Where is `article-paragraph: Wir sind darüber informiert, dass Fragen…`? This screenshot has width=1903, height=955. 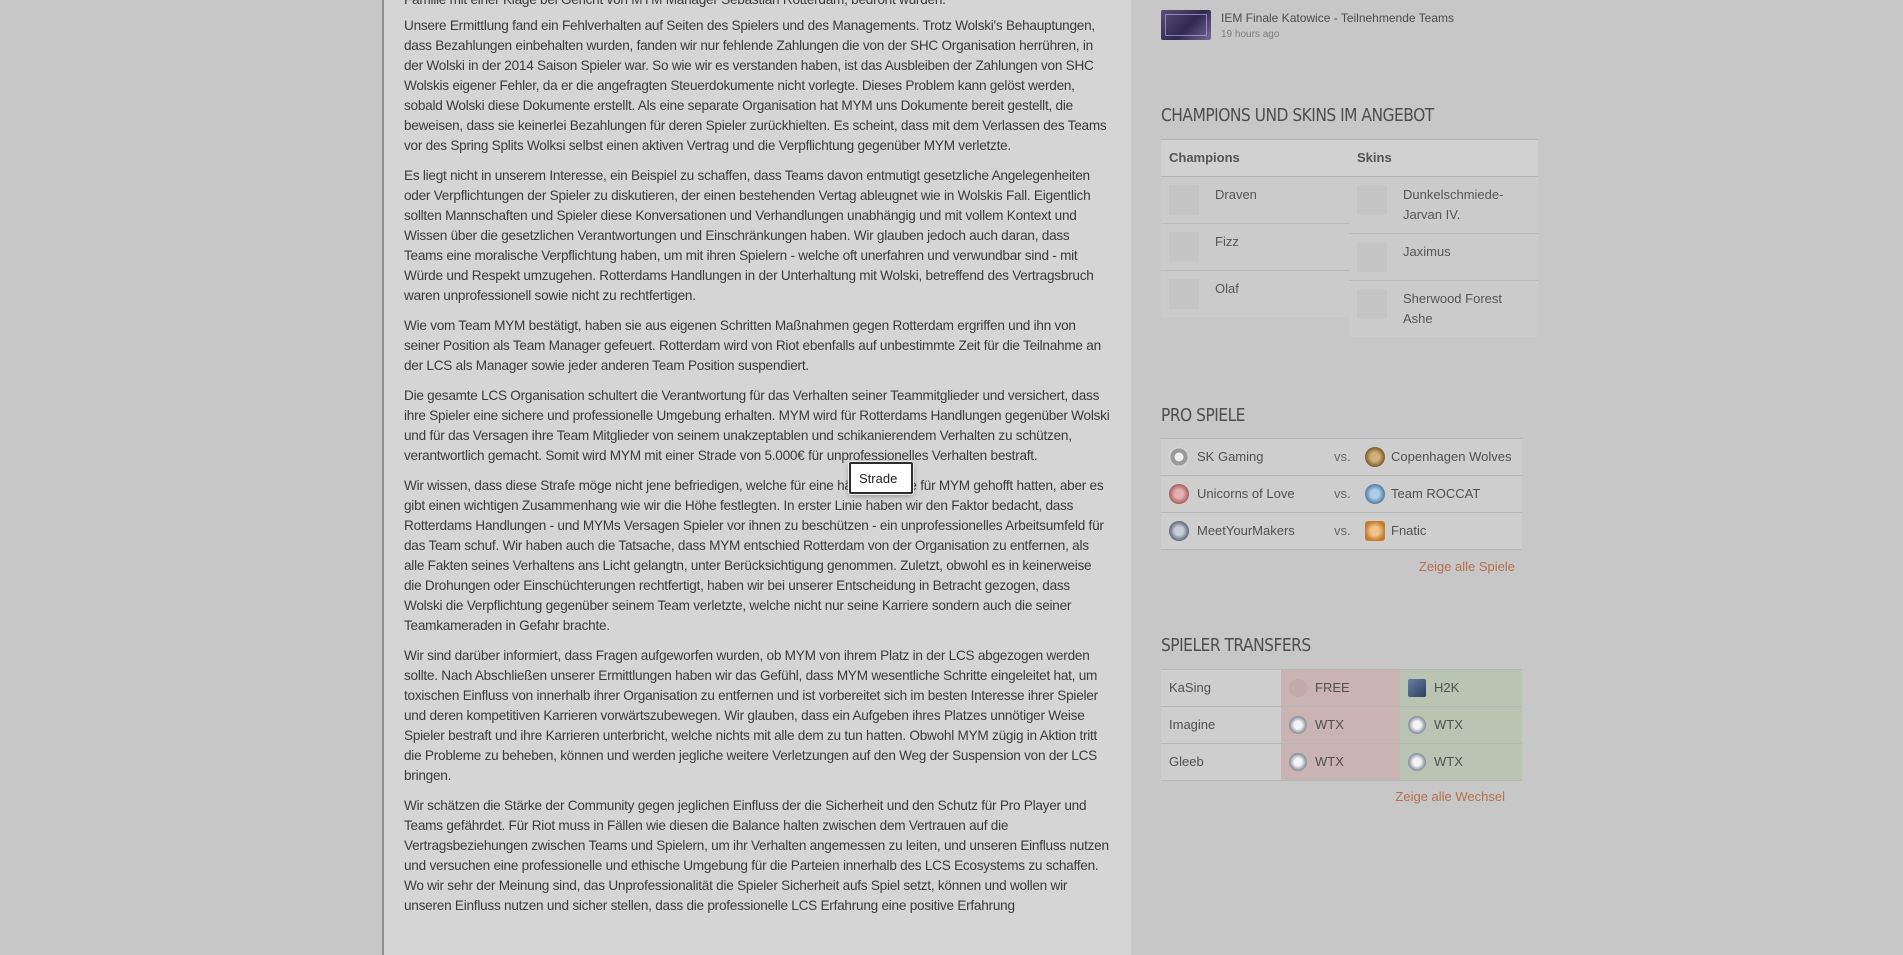 article-paragraph: Wir sind darüber informiert, dass Fragen… is located at coordinates (751, 715).